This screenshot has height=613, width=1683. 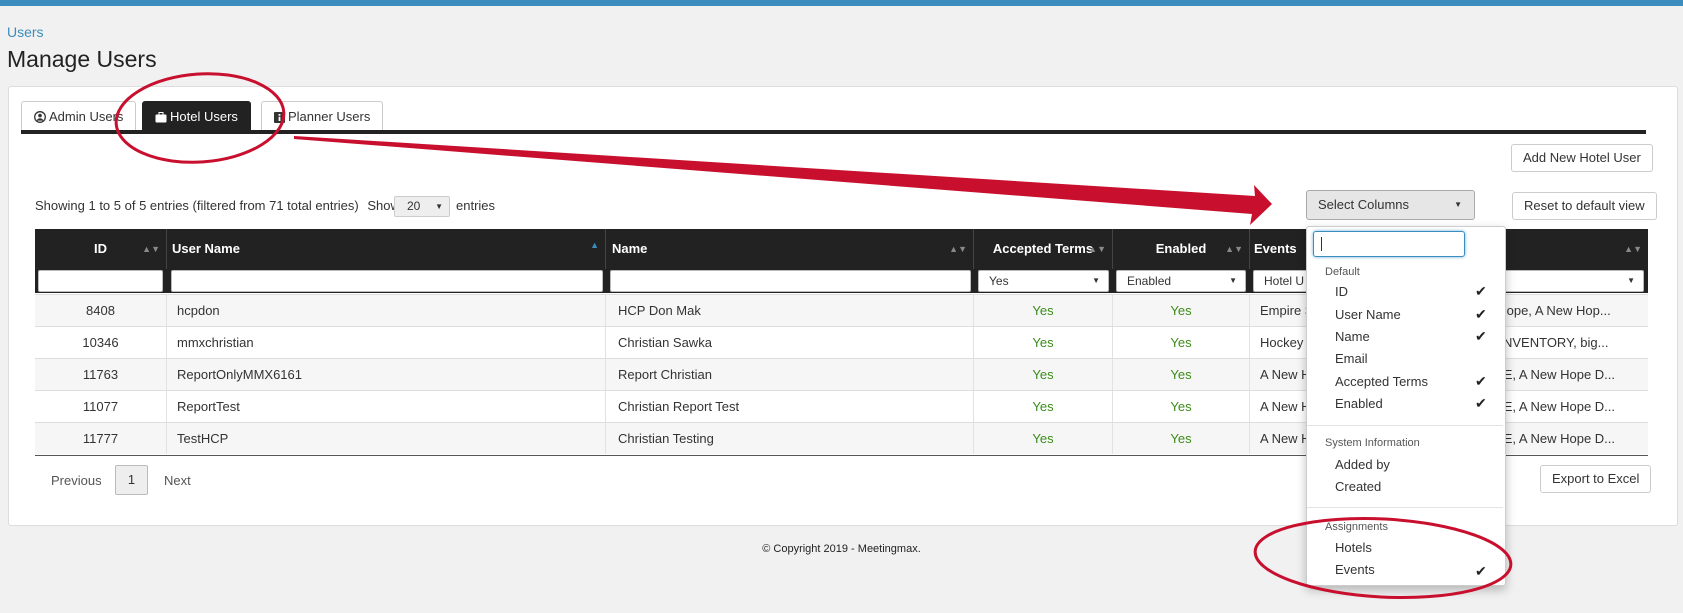 What do you see at coordinates (783, 180) in the screenshot?
I see `annotation-arrow` at bounding box center [783, 180].